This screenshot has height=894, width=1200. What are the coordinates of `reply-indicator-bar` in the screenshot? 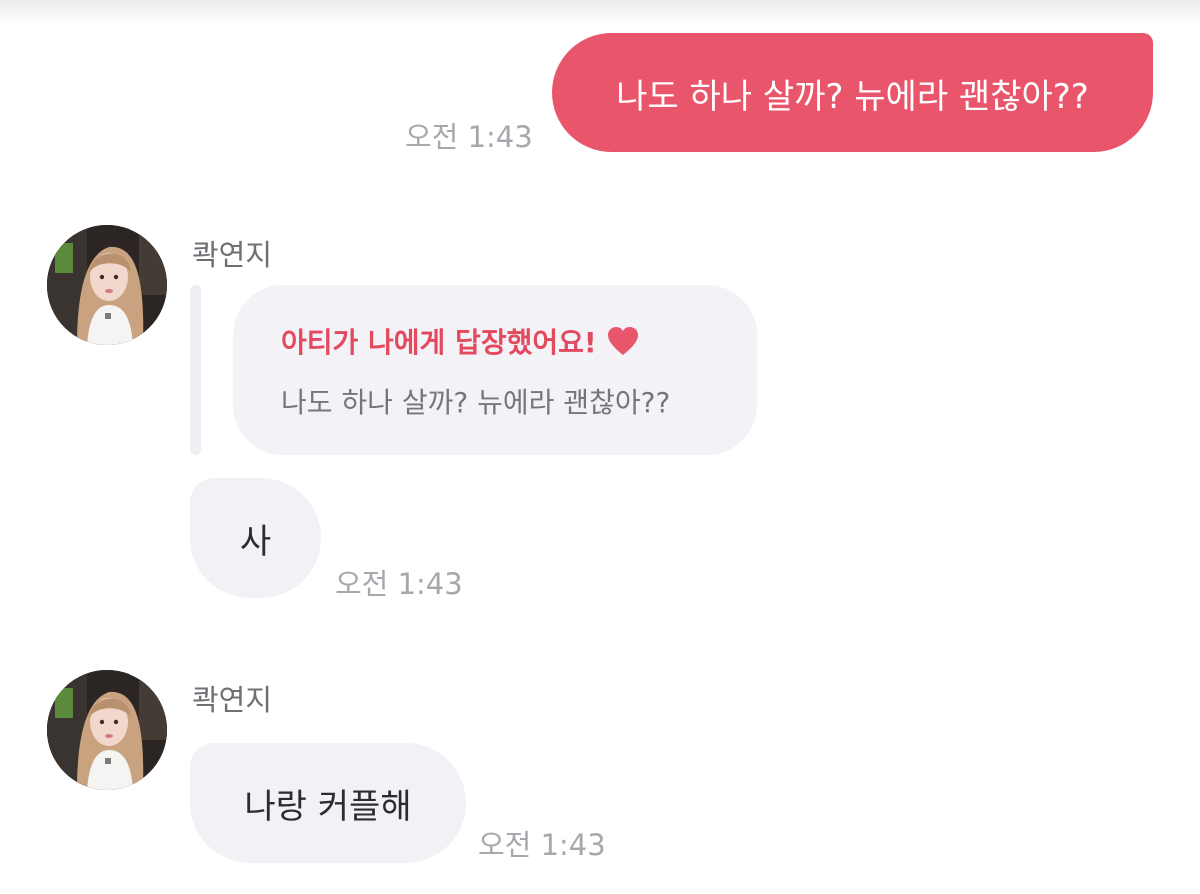 It's located at (195, 370).